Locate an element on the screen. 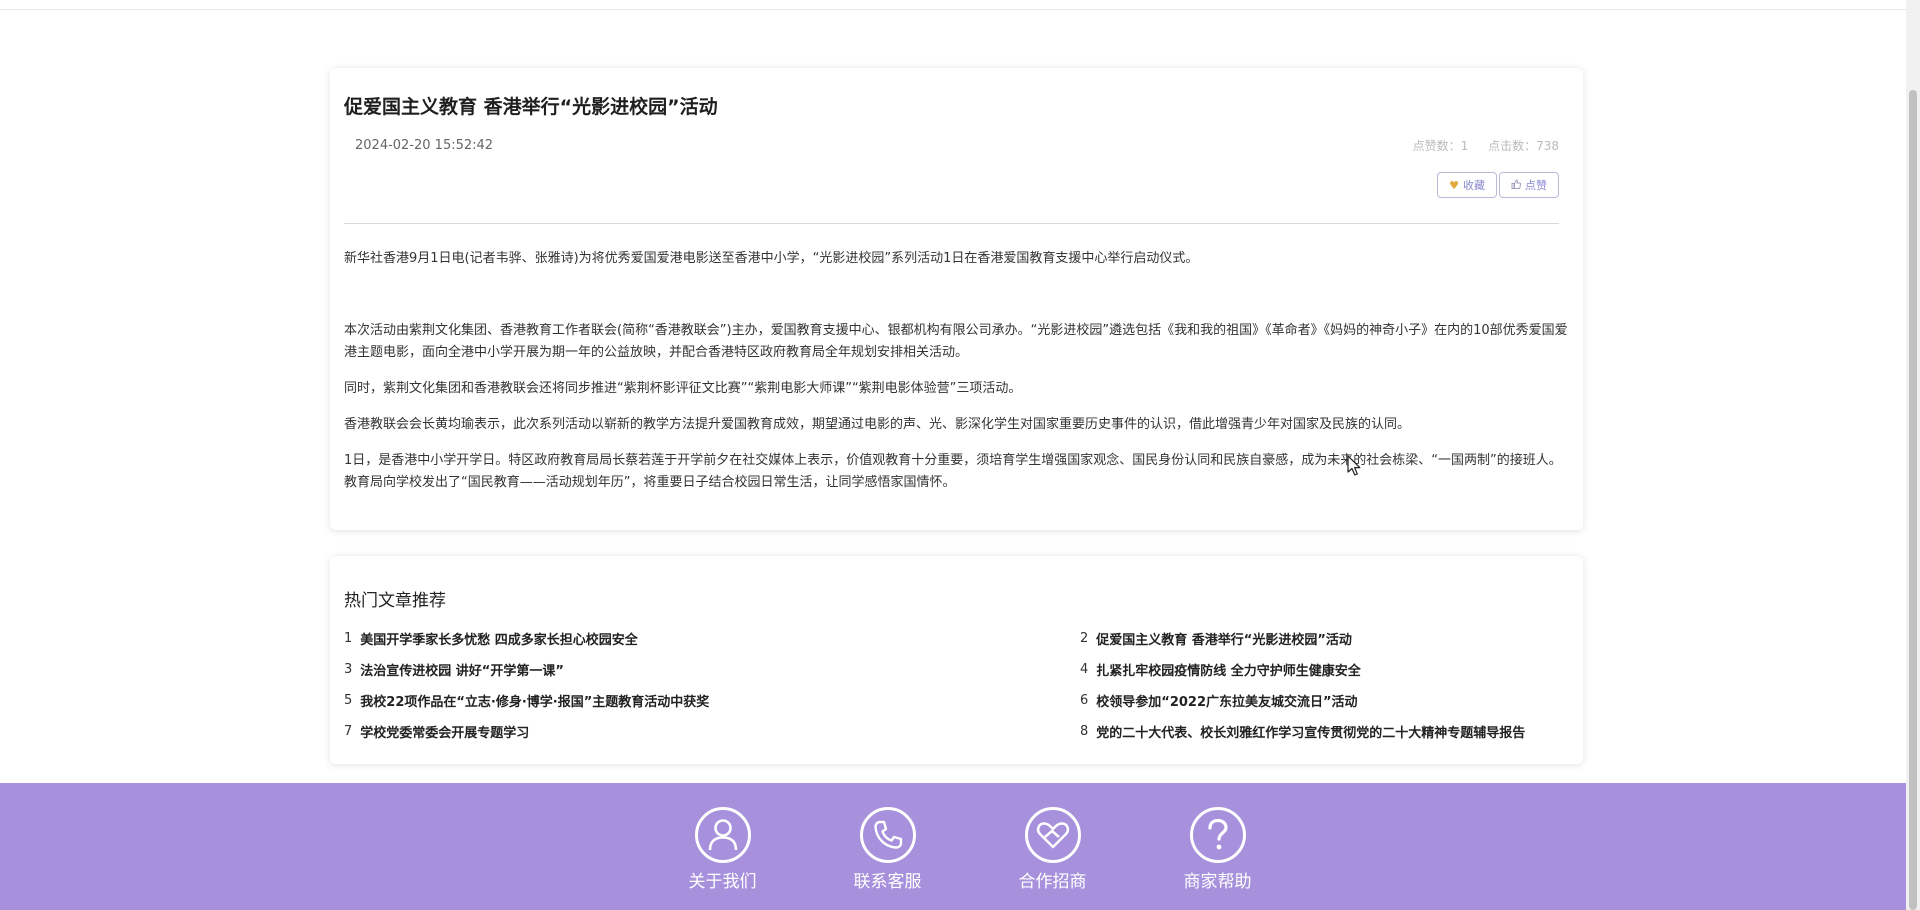 The image size is (1920, 910). footer-item-label: 商家帮助 is located at coordinates (1217, 882).